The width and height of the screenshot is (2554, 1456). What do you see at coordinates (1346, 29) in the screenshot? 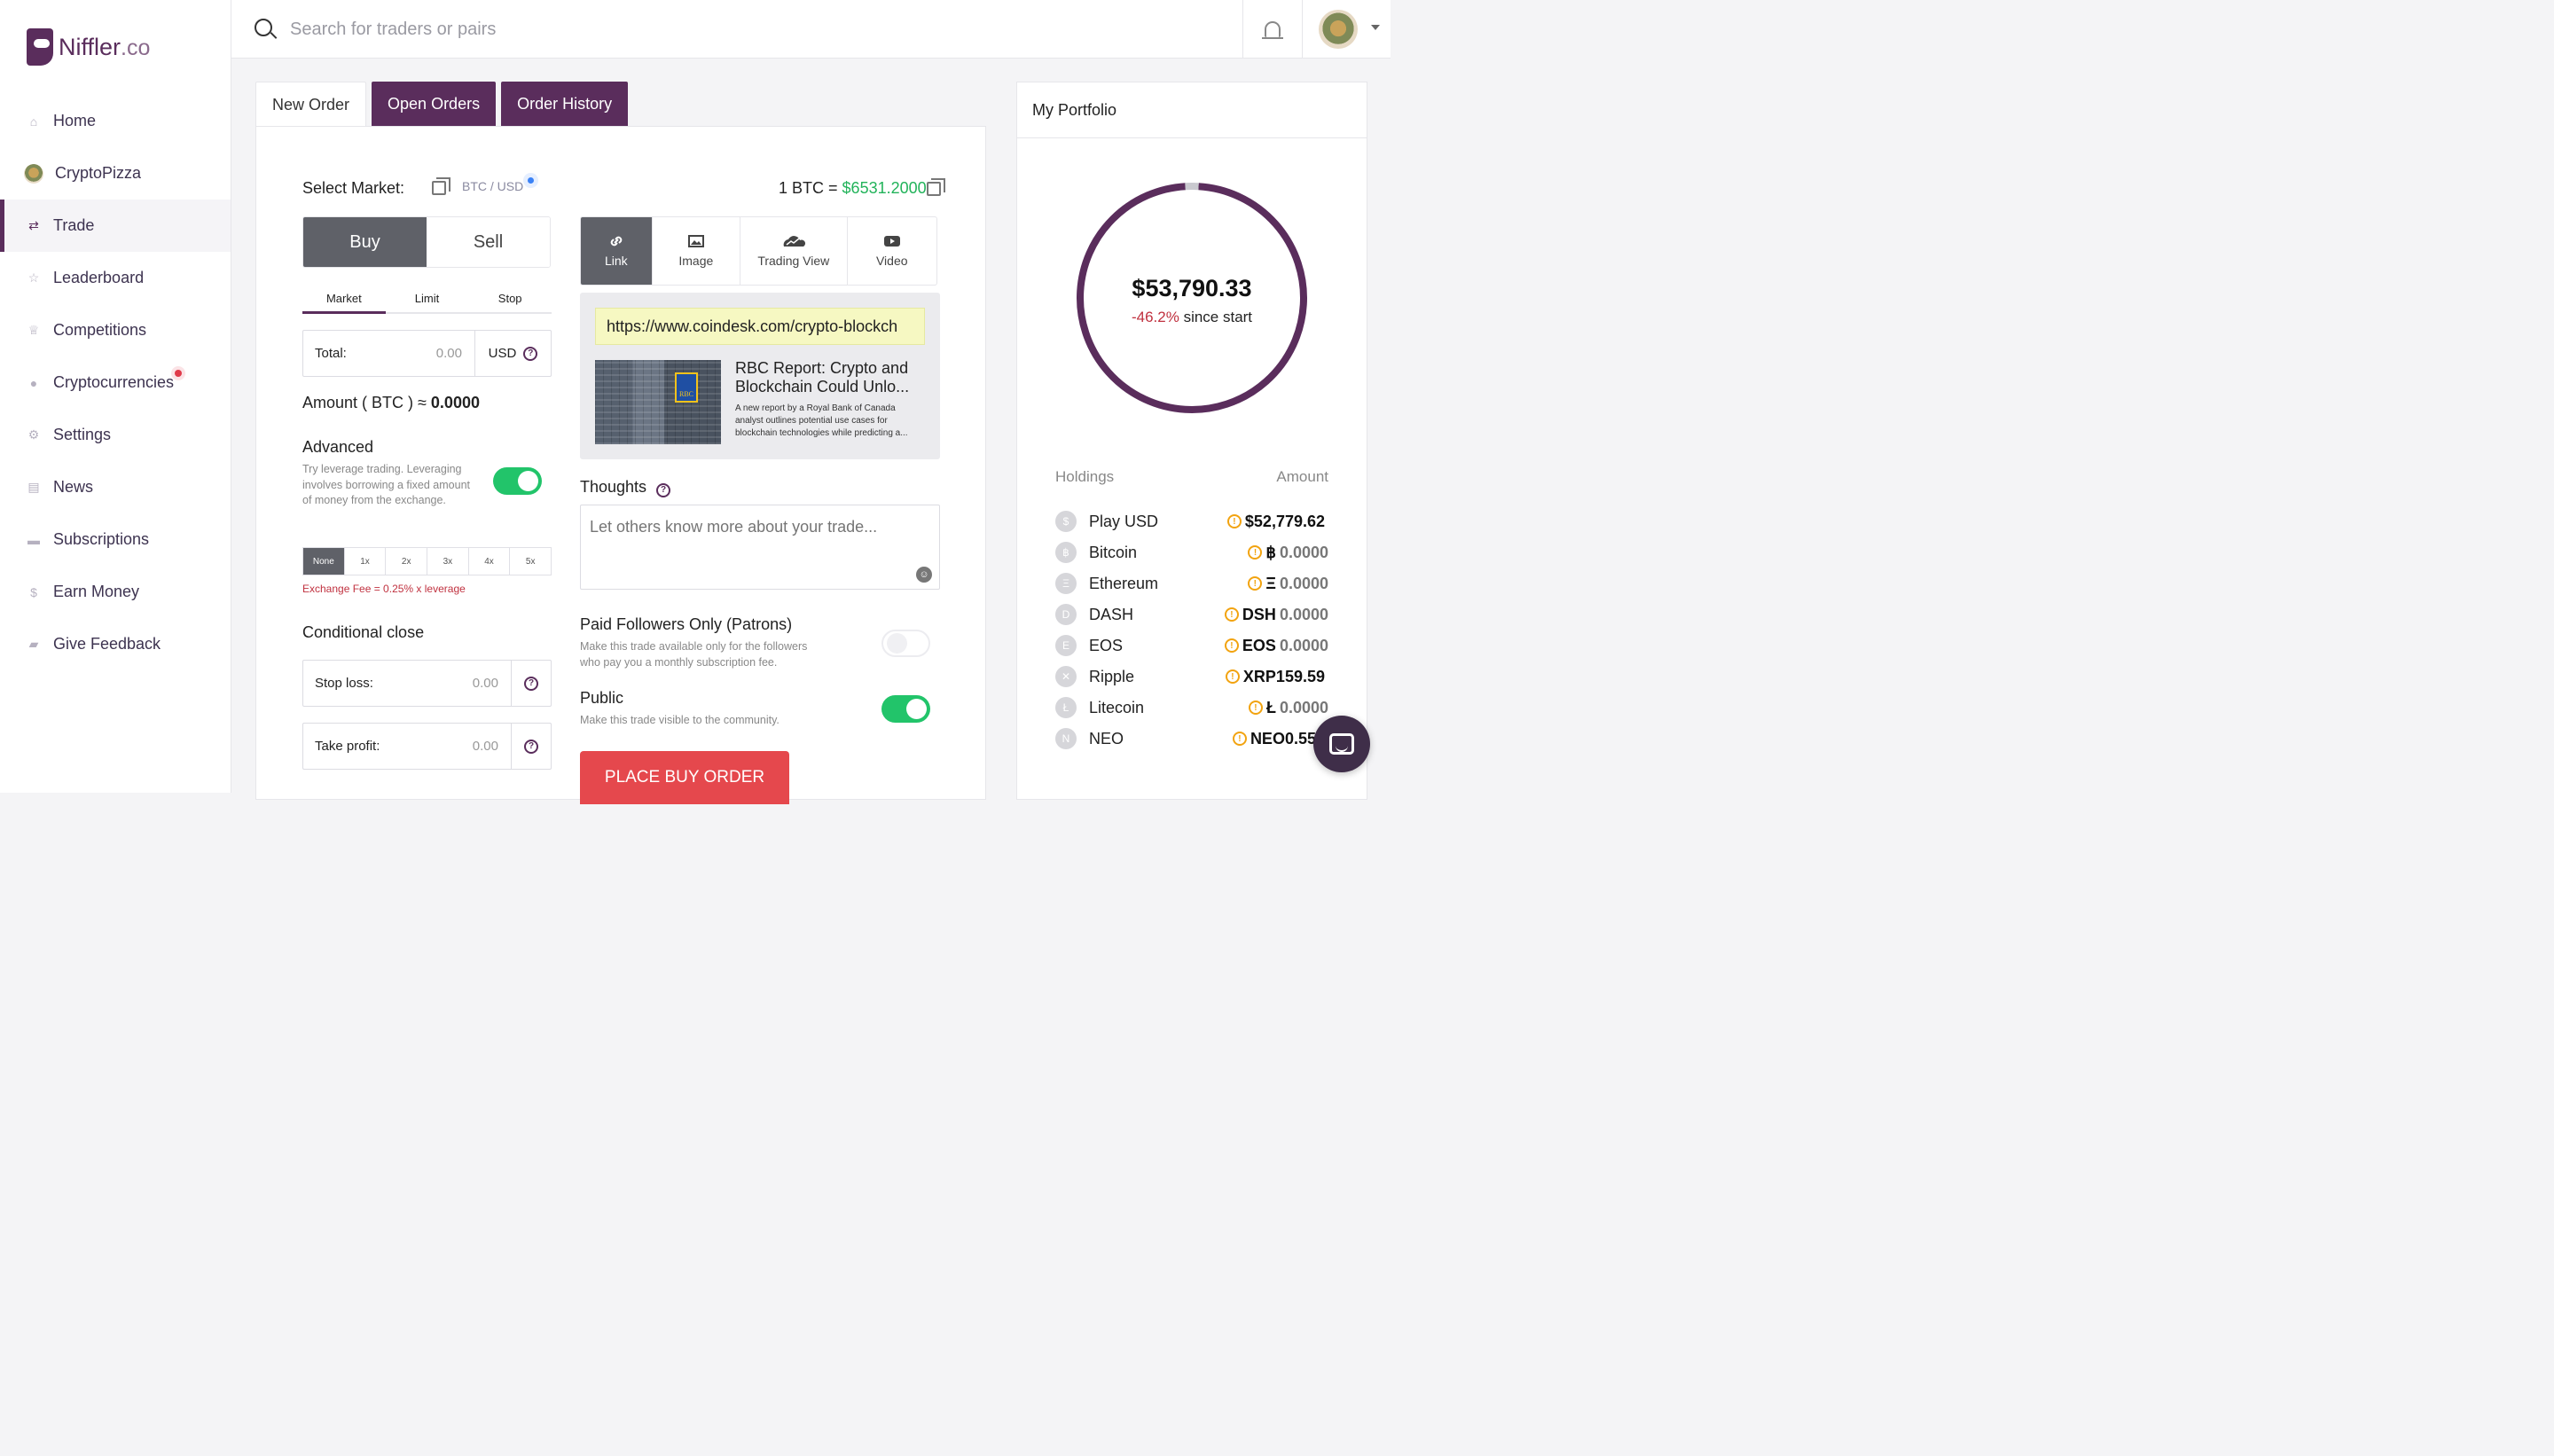
I see `user-menu` at bounding box center [1346, 29].